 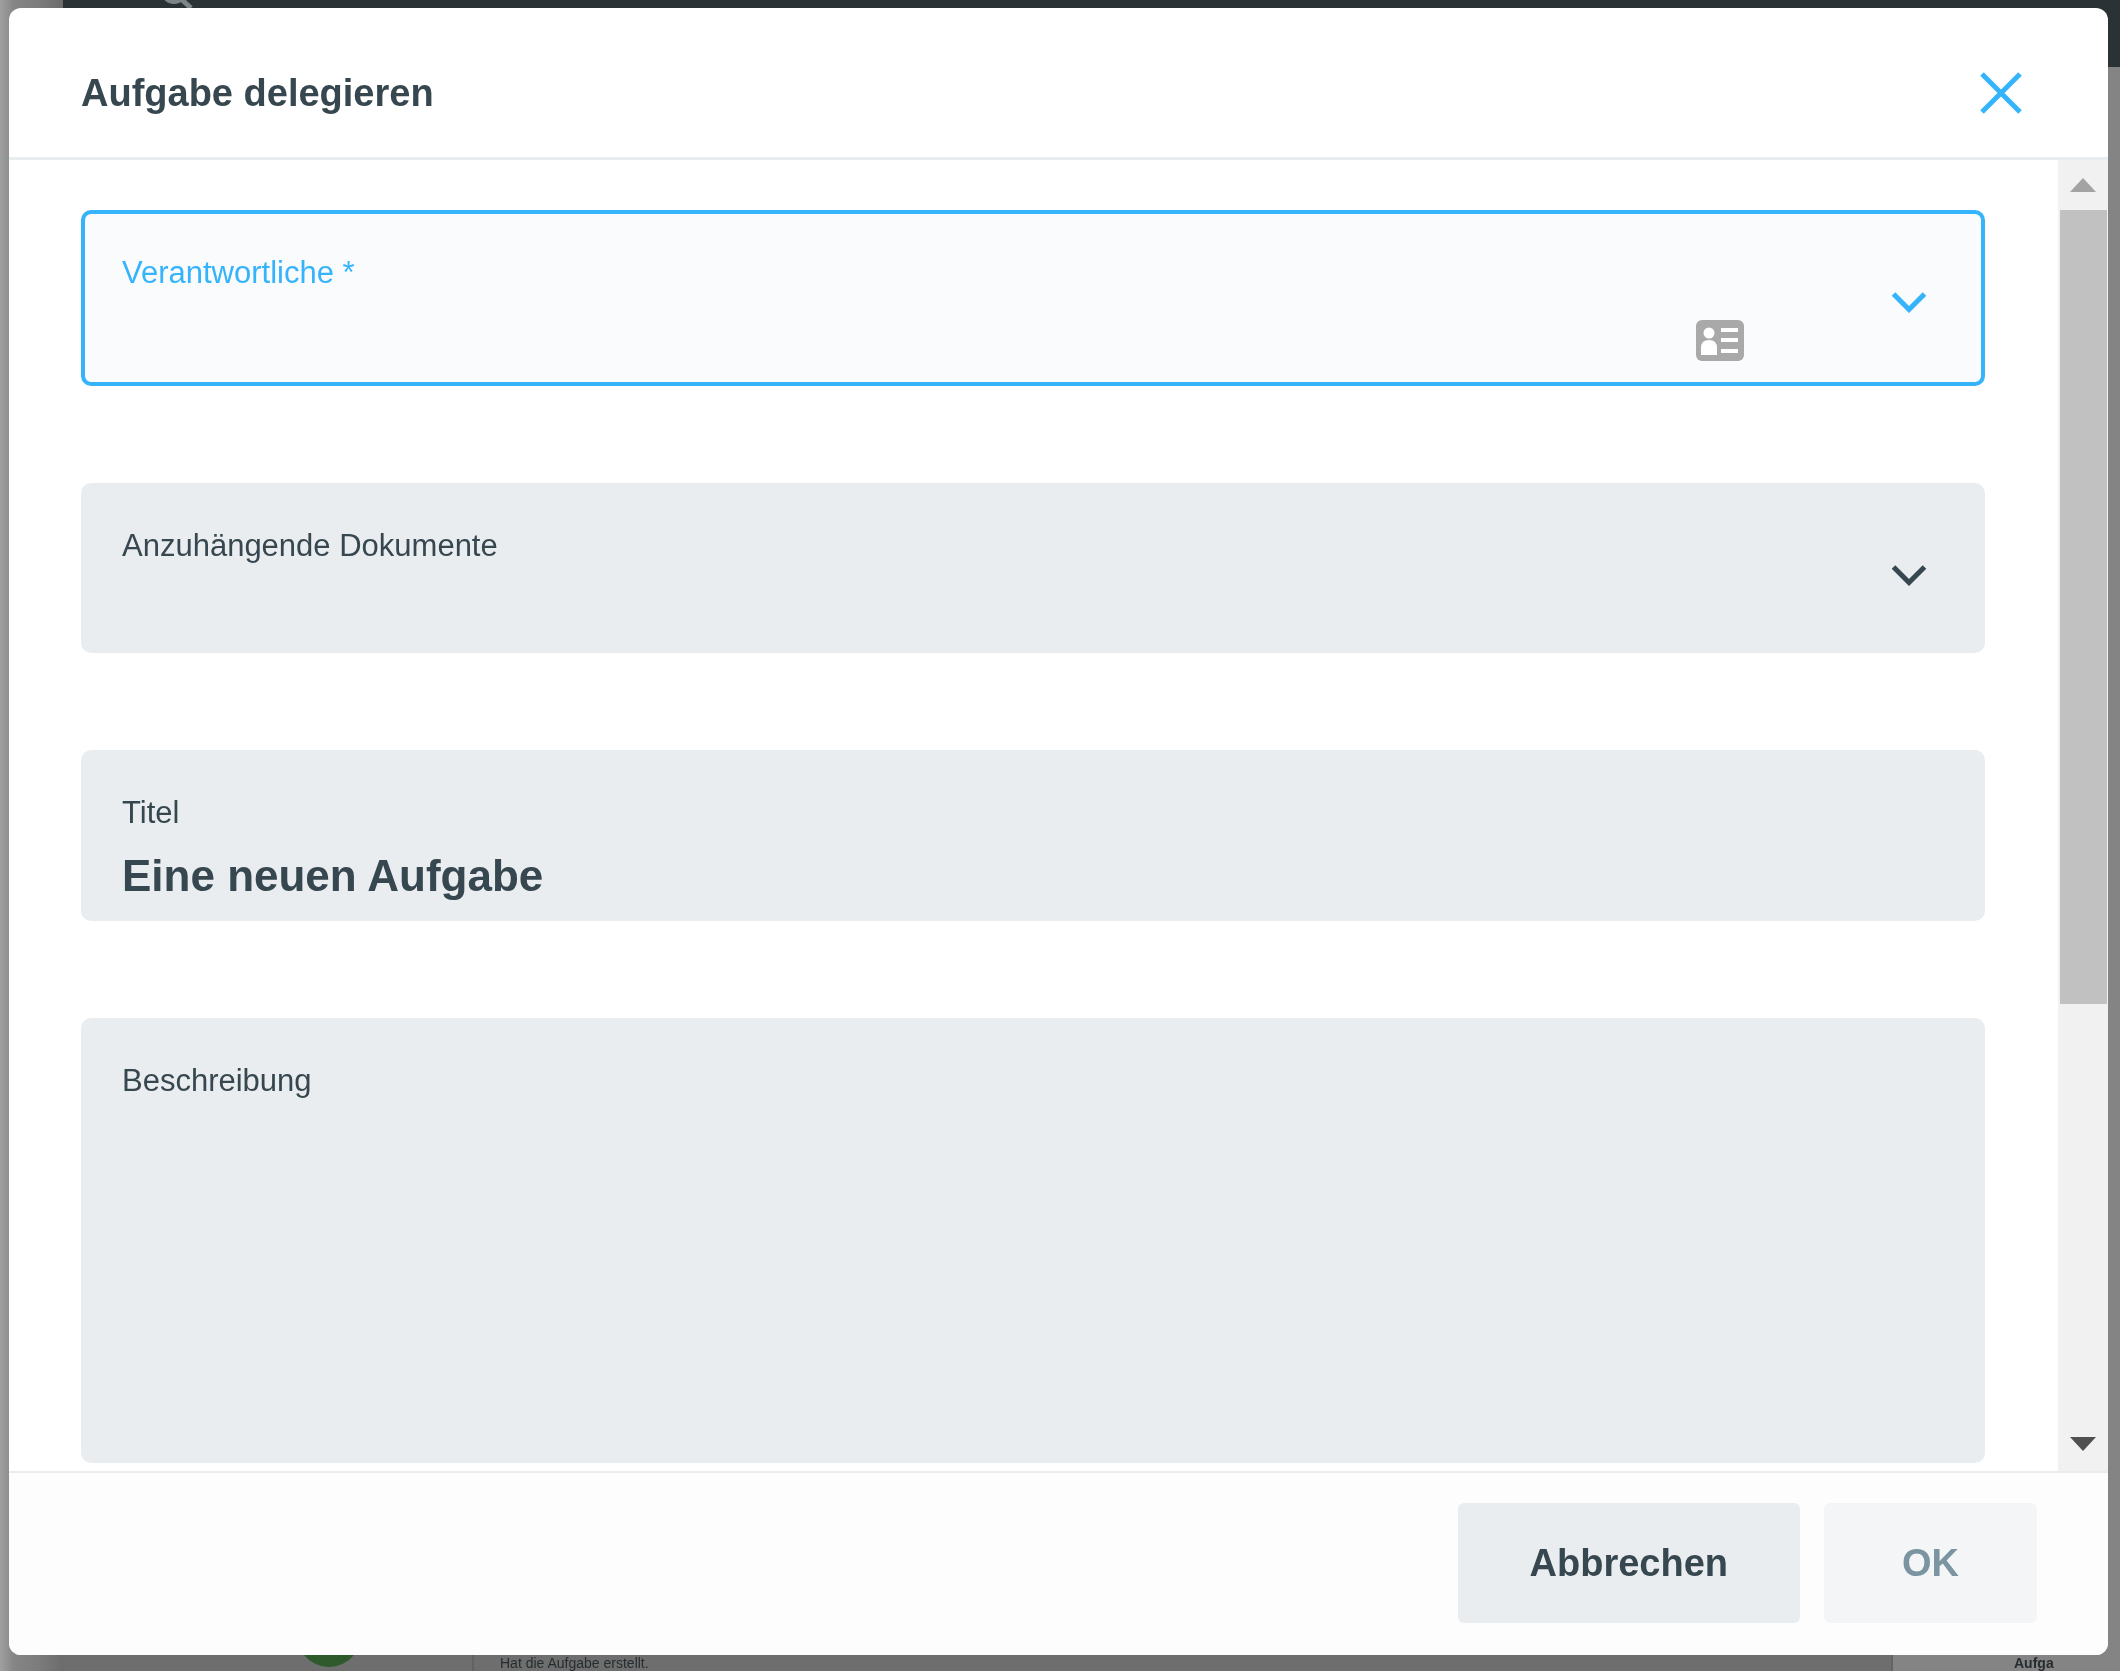 What do you see at coordinates (2083, 185) in the screenshot?
I see `scroll-up-icon` at bounding box center [2083, 185].